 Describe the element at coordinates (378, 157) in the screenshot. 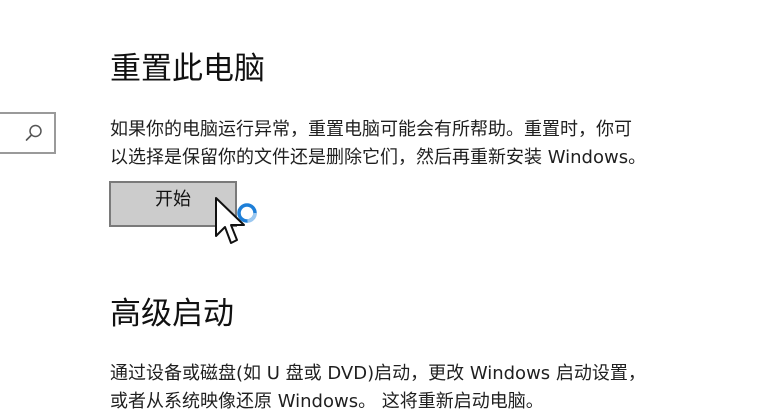

I see `reset-pc-description-line-2: 以选择是保留你的文件还是删除它们，然后再重新安装 Windows。` at that location.